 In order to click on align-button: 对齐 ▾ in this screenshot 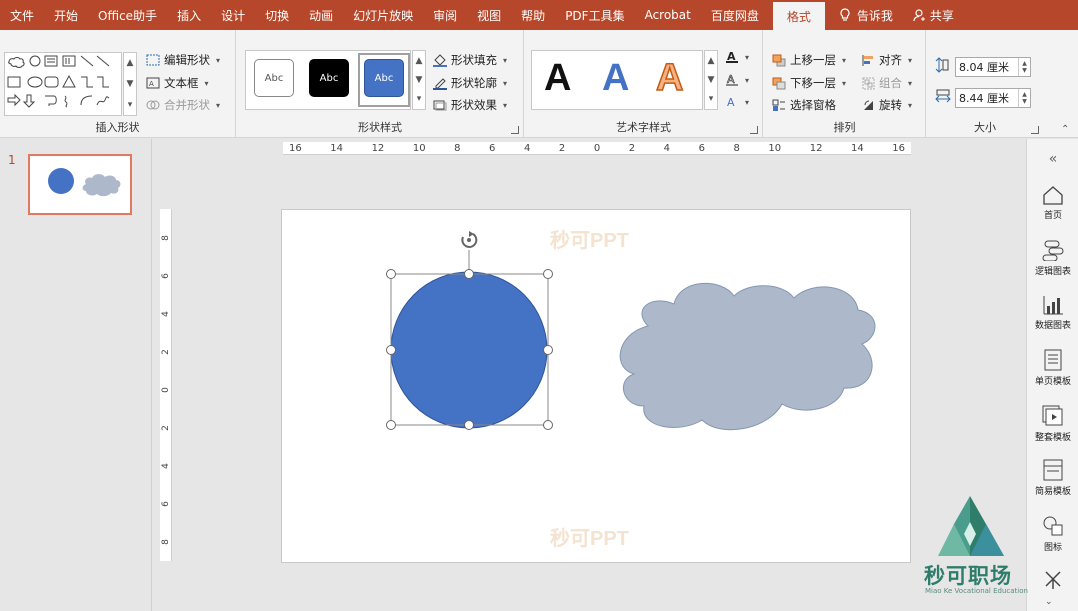, I will do `click(887, 60)`.